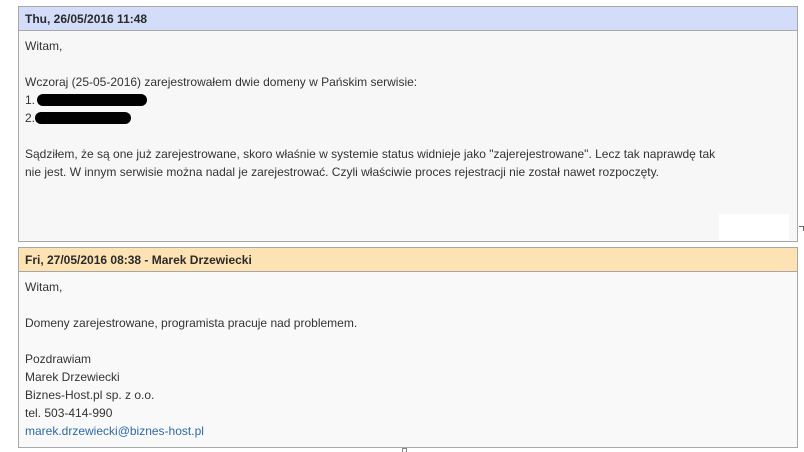 The image size is (804, 452). What do you see at coordinates (30, 100) in the screenshot?
I see `list-number: 1.` at bounding box center [30, 100].